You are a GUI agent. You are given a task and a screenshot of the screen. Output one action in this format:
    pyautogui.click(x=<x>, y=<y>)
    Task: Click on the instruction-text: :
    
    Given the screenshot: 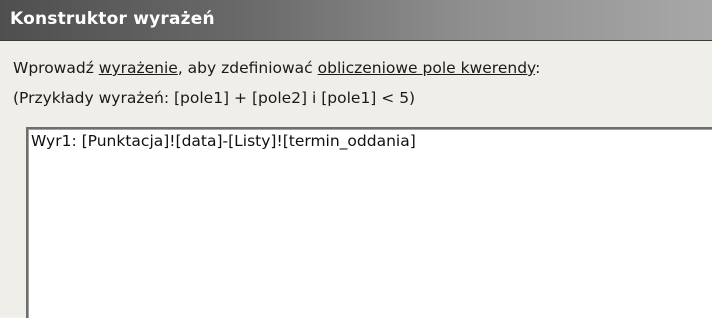 What is the action you would take?
    pyautogui.click(x=538, y=68)
    